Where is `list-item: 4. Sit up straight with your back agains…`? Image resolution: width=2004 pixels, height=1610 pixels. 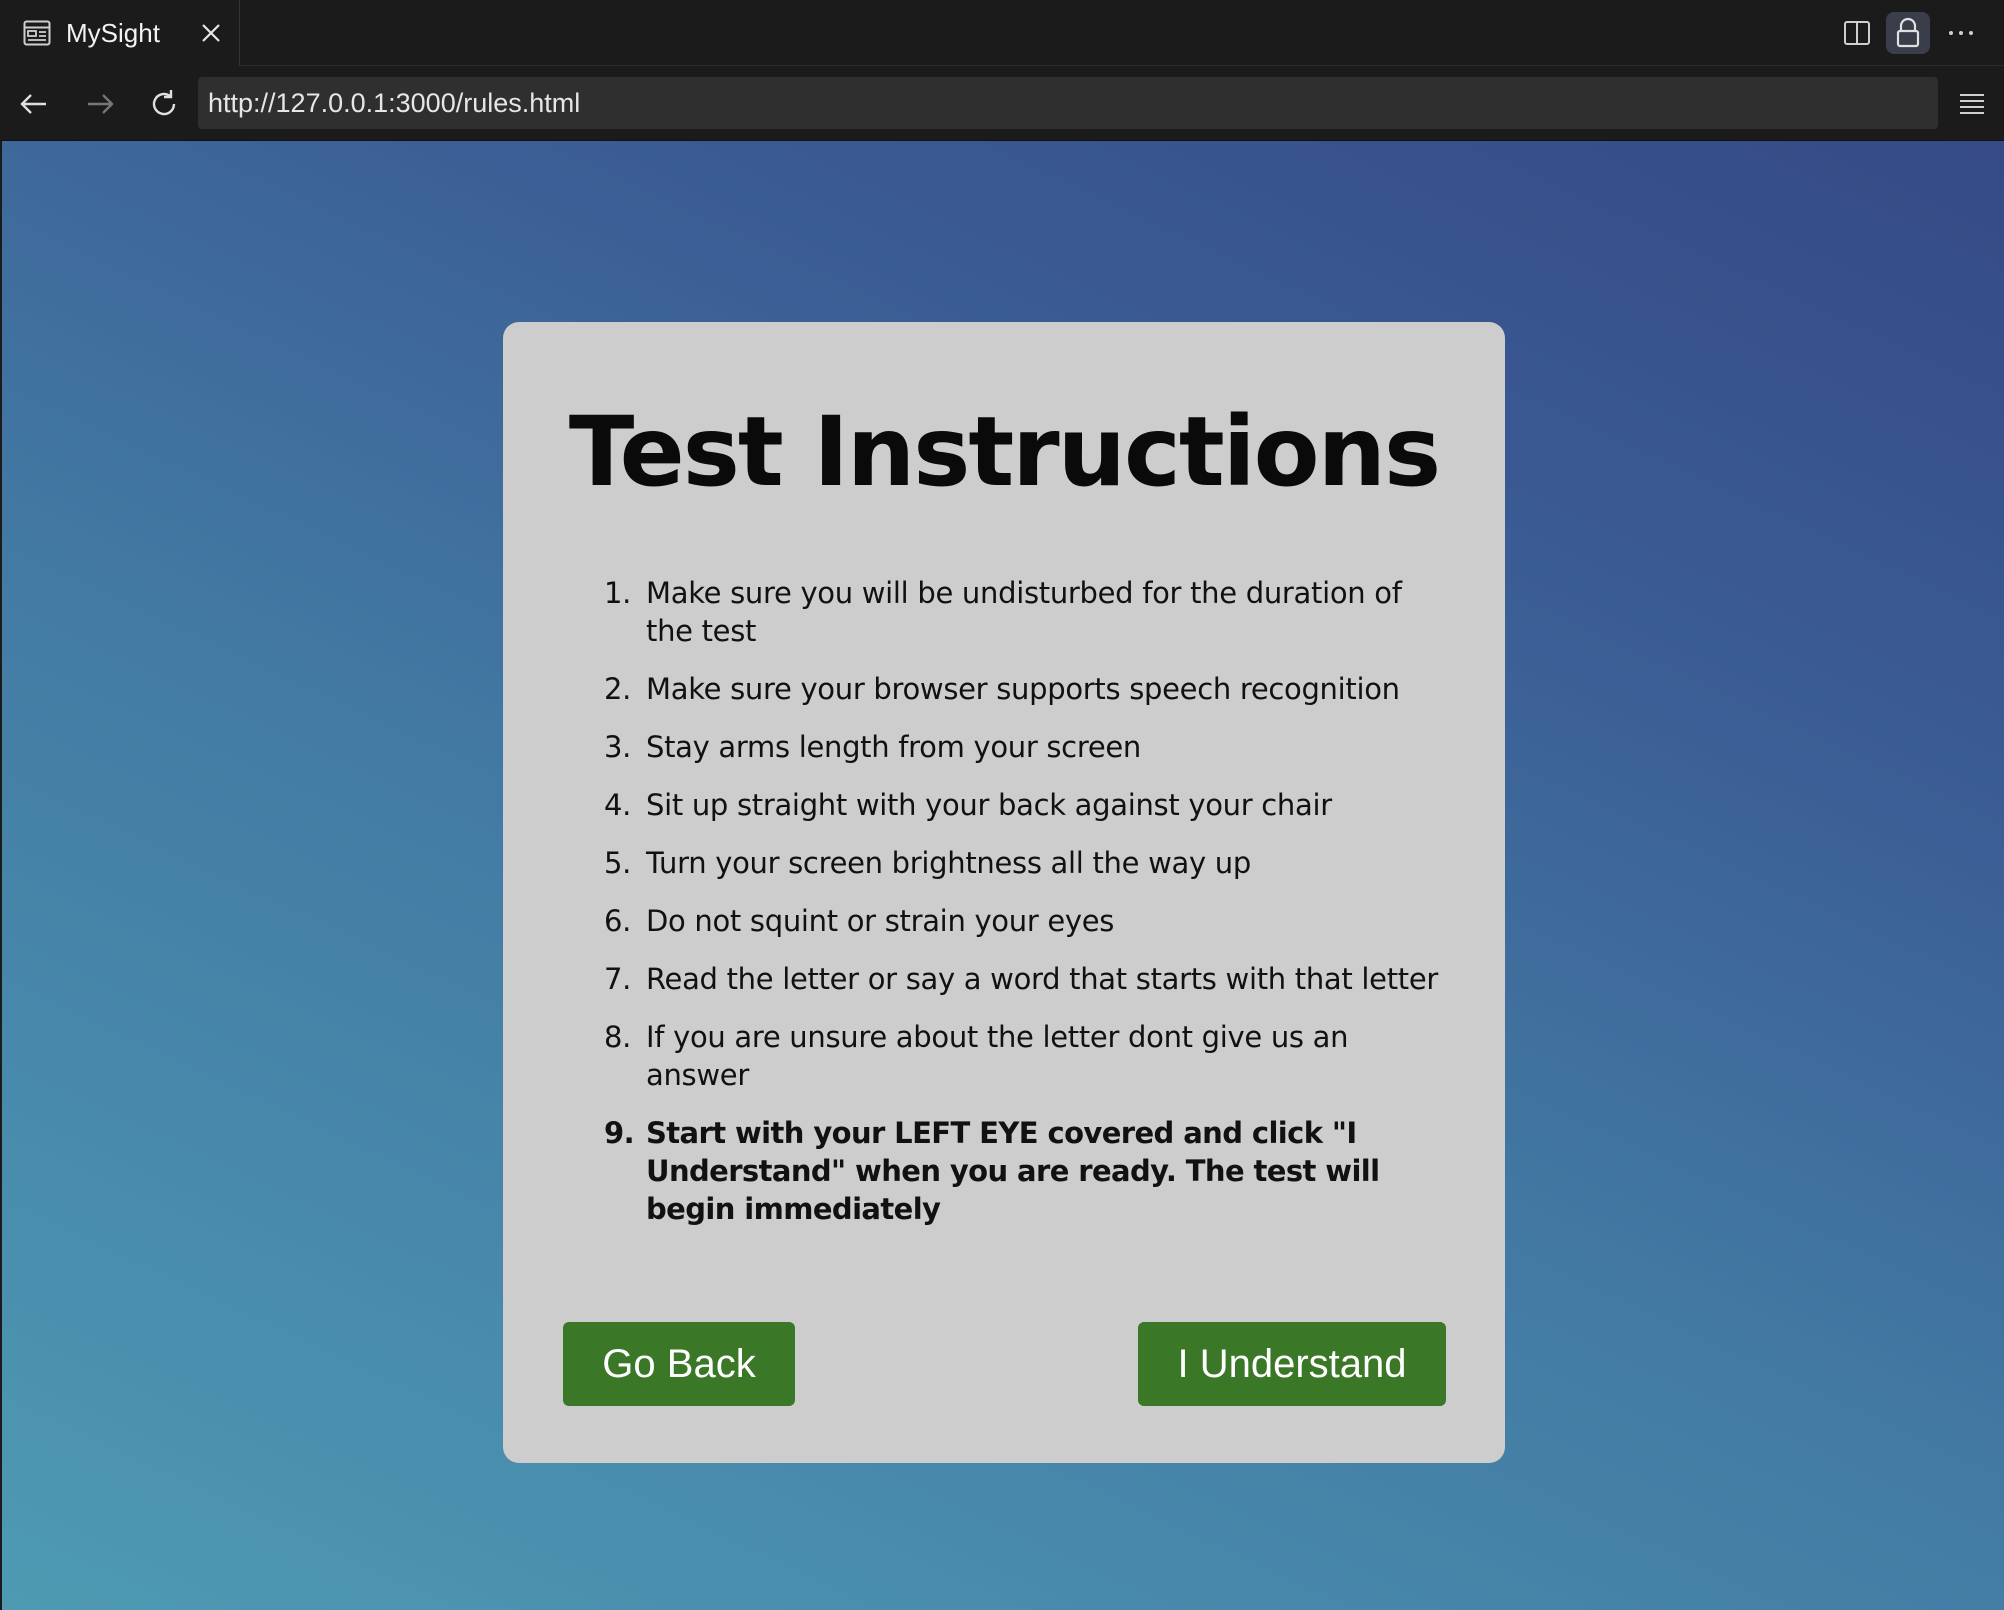 list-item: 4. Sit up straight with your back agains… is located at coordinates (1025, 805).